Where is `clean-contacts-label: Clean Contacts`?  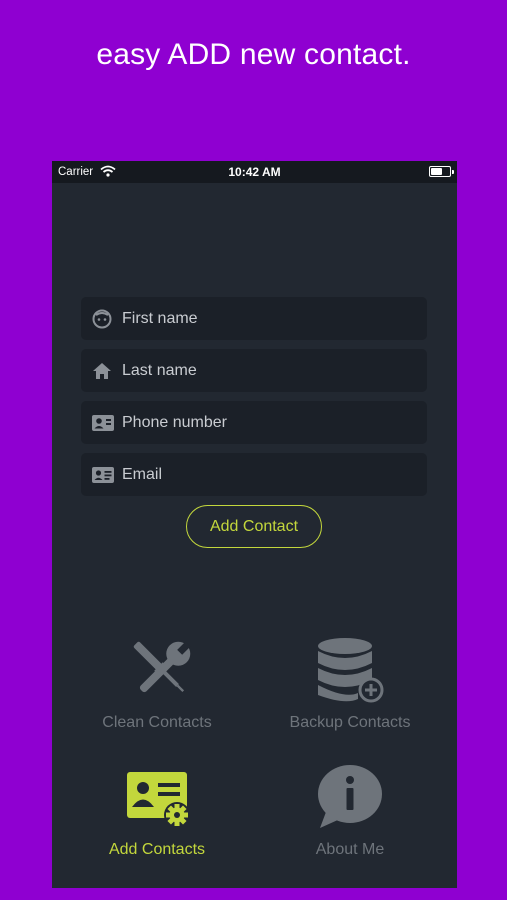 clean-contacts-label: Clean Contacts is located at coordinates (157, 722).